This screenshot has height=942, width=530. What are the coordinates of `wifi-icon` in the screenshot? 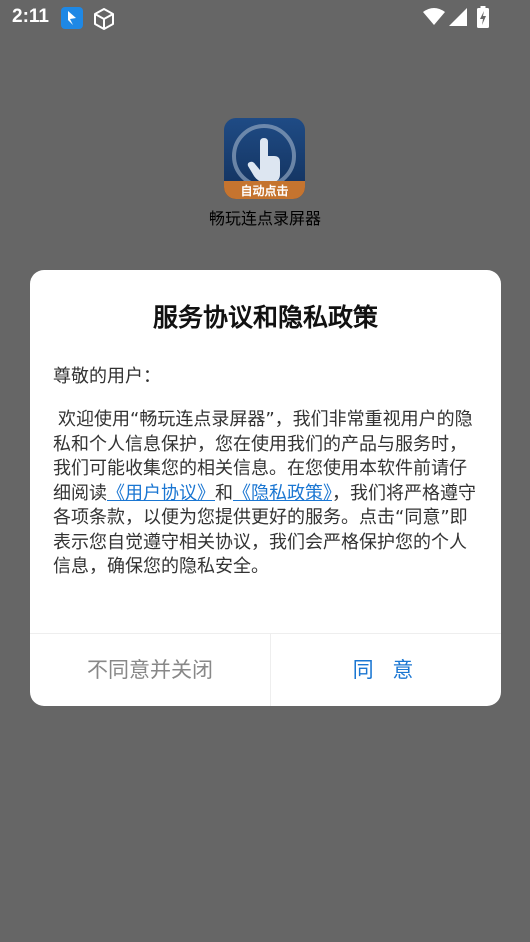 It's located at (434, 16).